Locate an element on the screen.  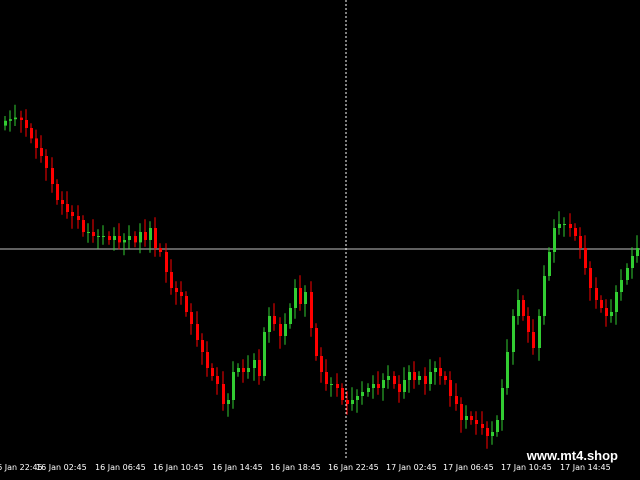
time-axis-label: 16 Jan 18:45 is located at coordinates (295, 467).